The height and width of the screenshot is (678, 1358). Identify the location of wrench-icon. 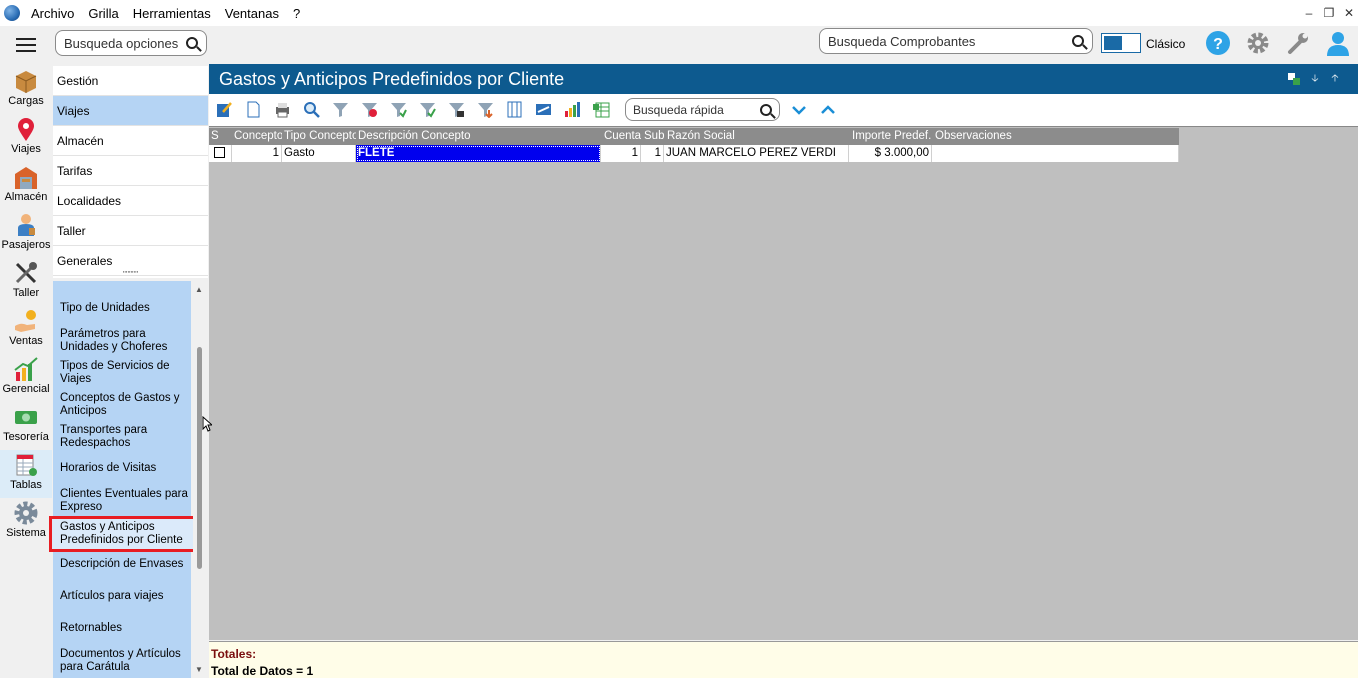
(1298, 43).